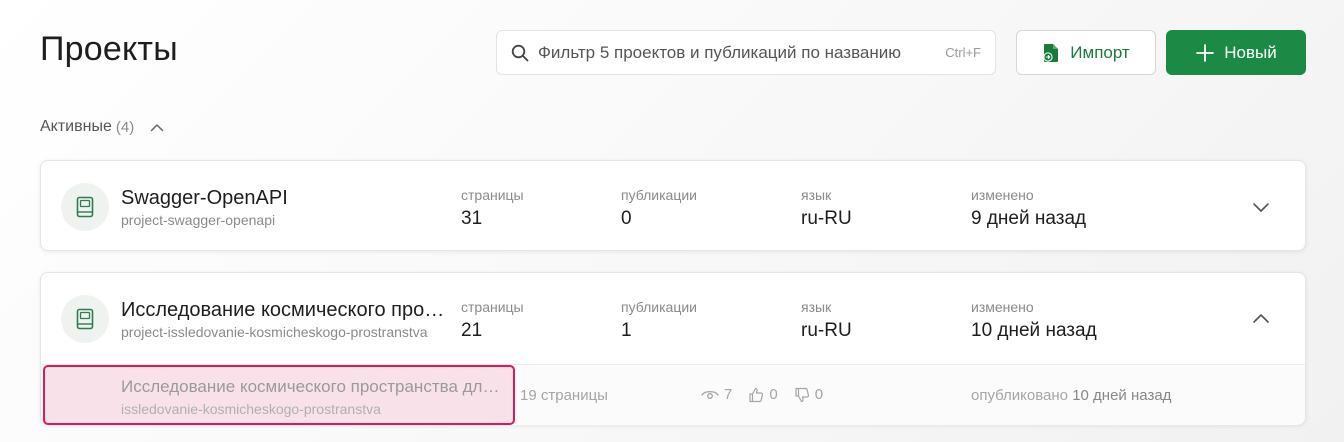 This screenshot has width=1344, height=442. What do you see at coordinates (710, 394) in the screenshot?
I see `eye-icon` at bounding box center [710, 394].